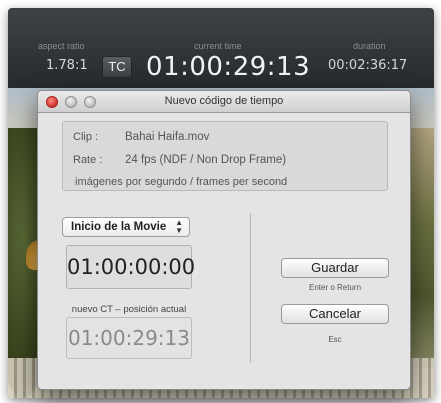  I want to click on rate-value: 24 fps (NDF / Non Drop Frame), so click(206, 160).